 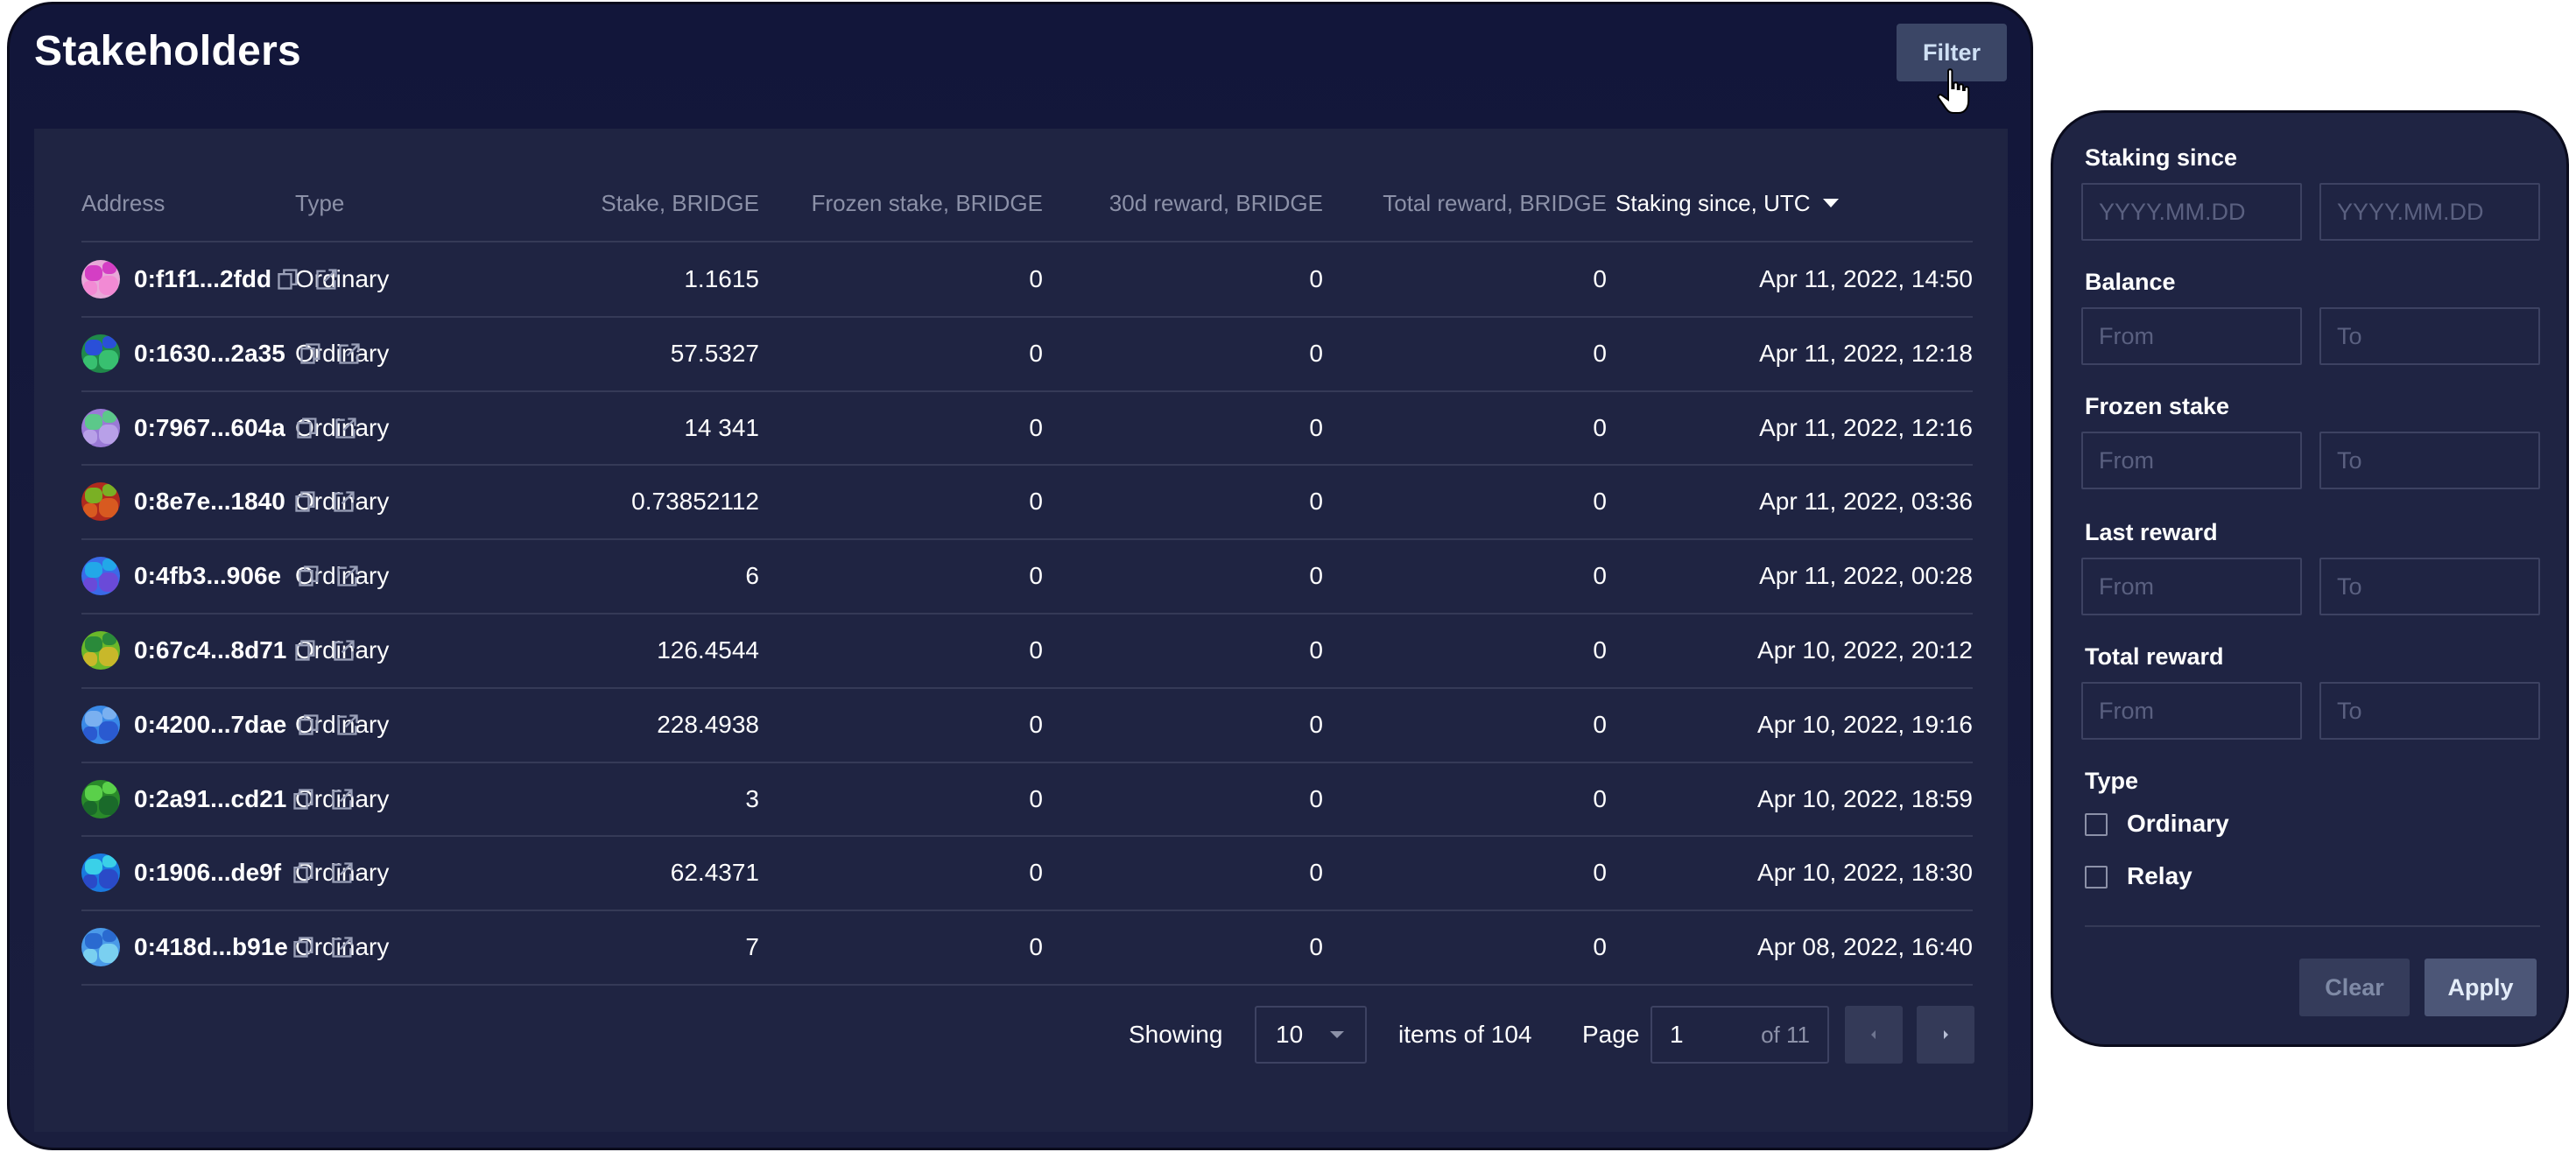 What do you see at coordinates (2191, 711) in the screenshot?
I see `total-reward-from-input` at bounding box center [2191, 711].